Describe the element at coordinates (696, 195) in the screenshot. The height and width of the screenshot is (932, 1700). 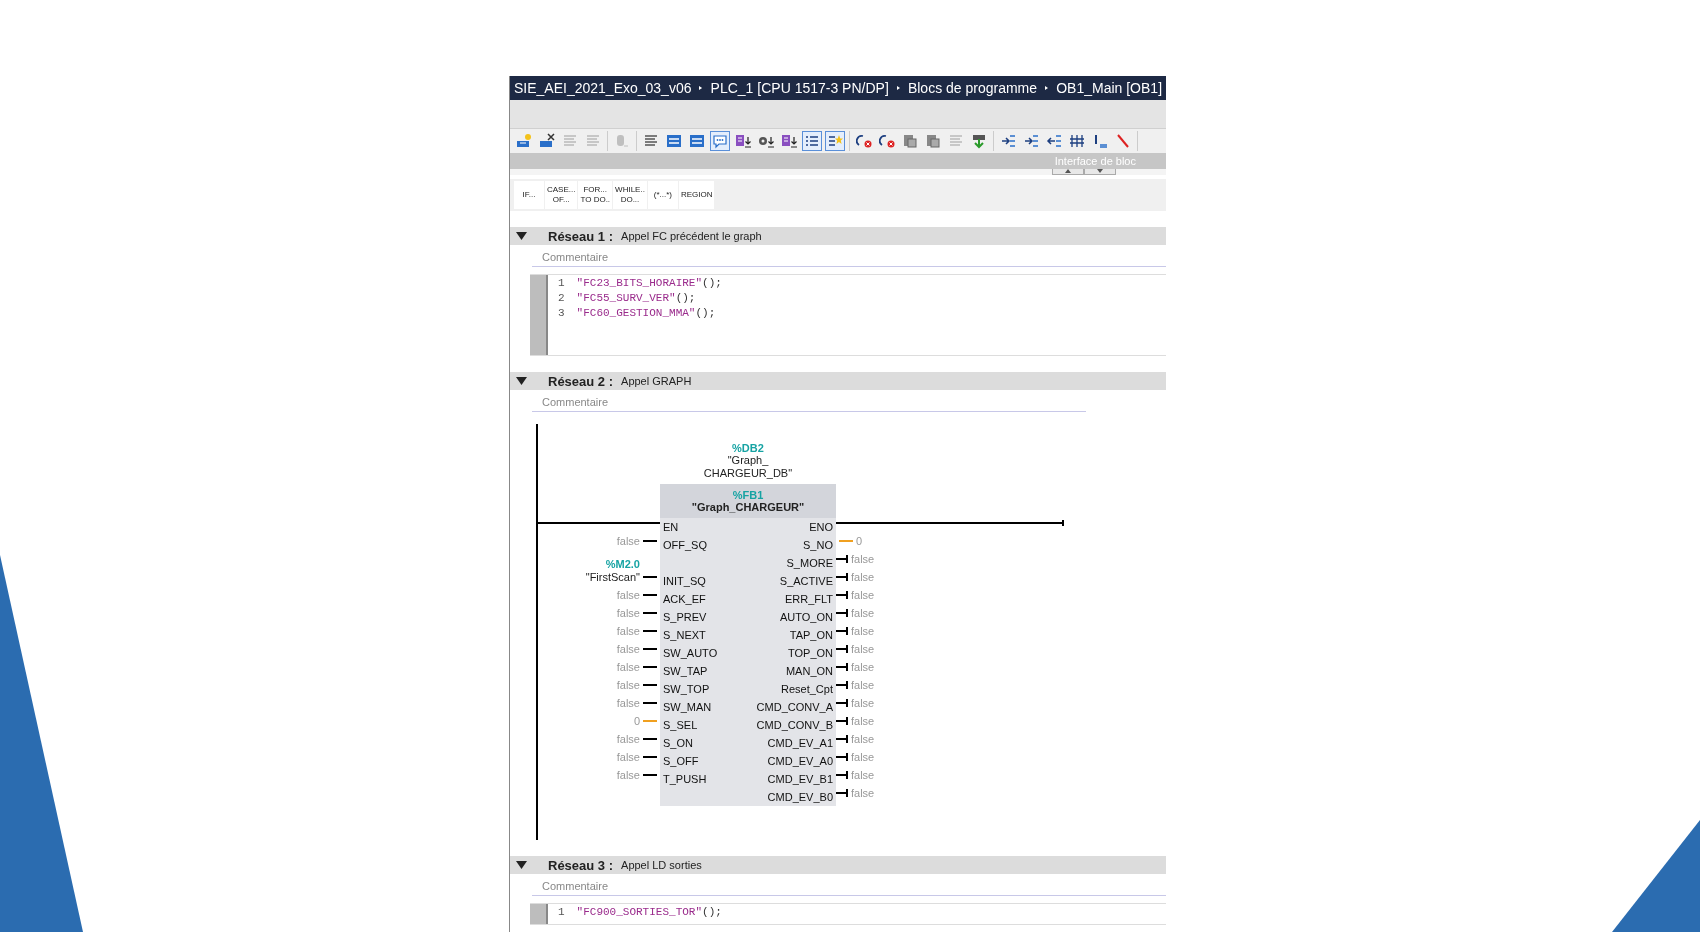
I see `instruction-button: REGION` at that location.